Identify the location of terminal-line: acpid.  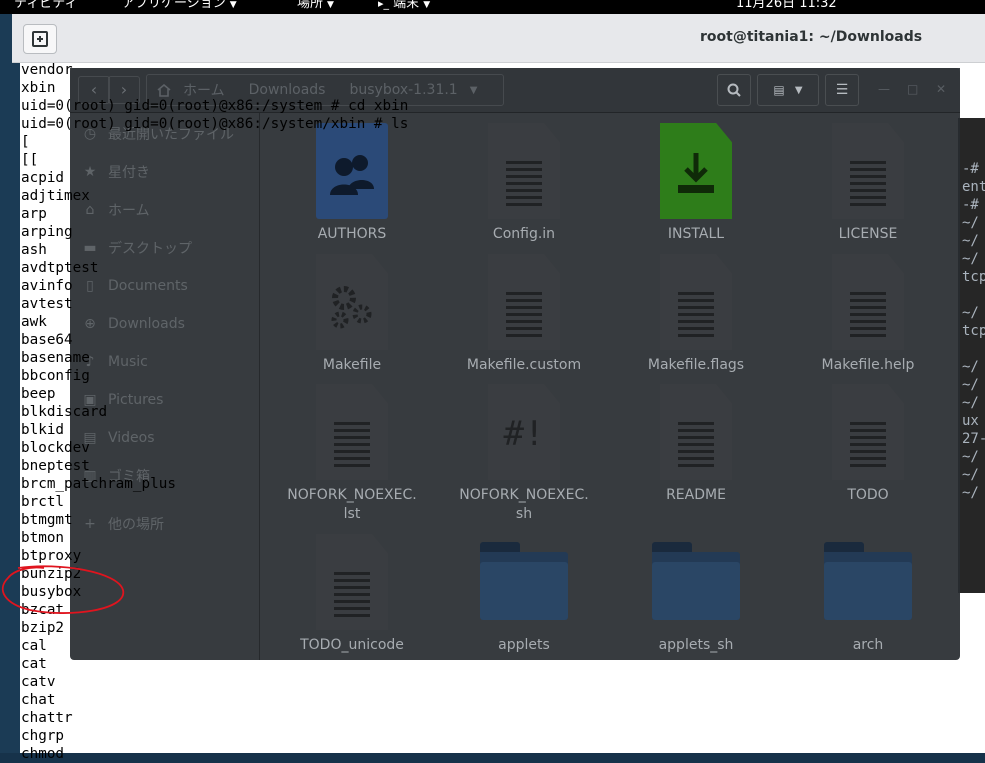
(43, 178).